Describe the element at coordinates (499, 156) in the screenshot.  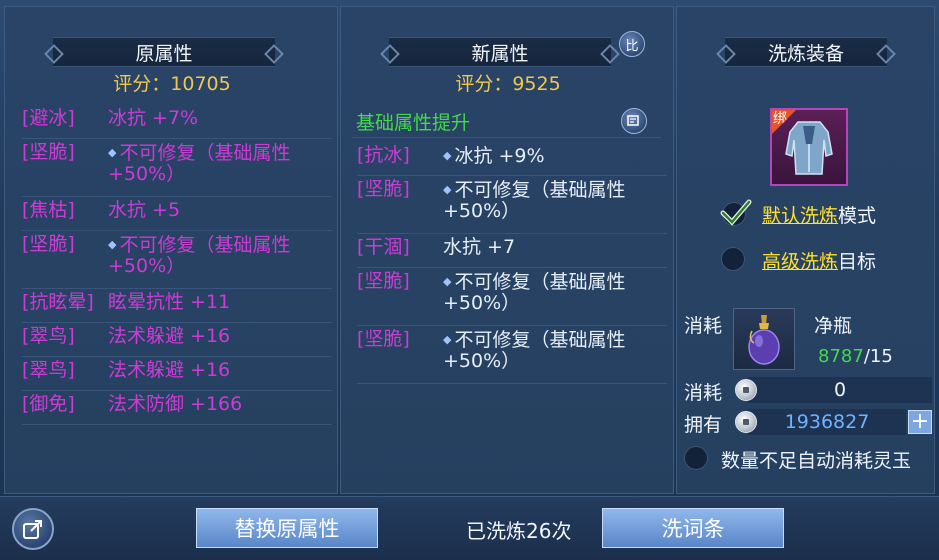
I see `attribute-value-text: 冰抗 +9%` at that location.